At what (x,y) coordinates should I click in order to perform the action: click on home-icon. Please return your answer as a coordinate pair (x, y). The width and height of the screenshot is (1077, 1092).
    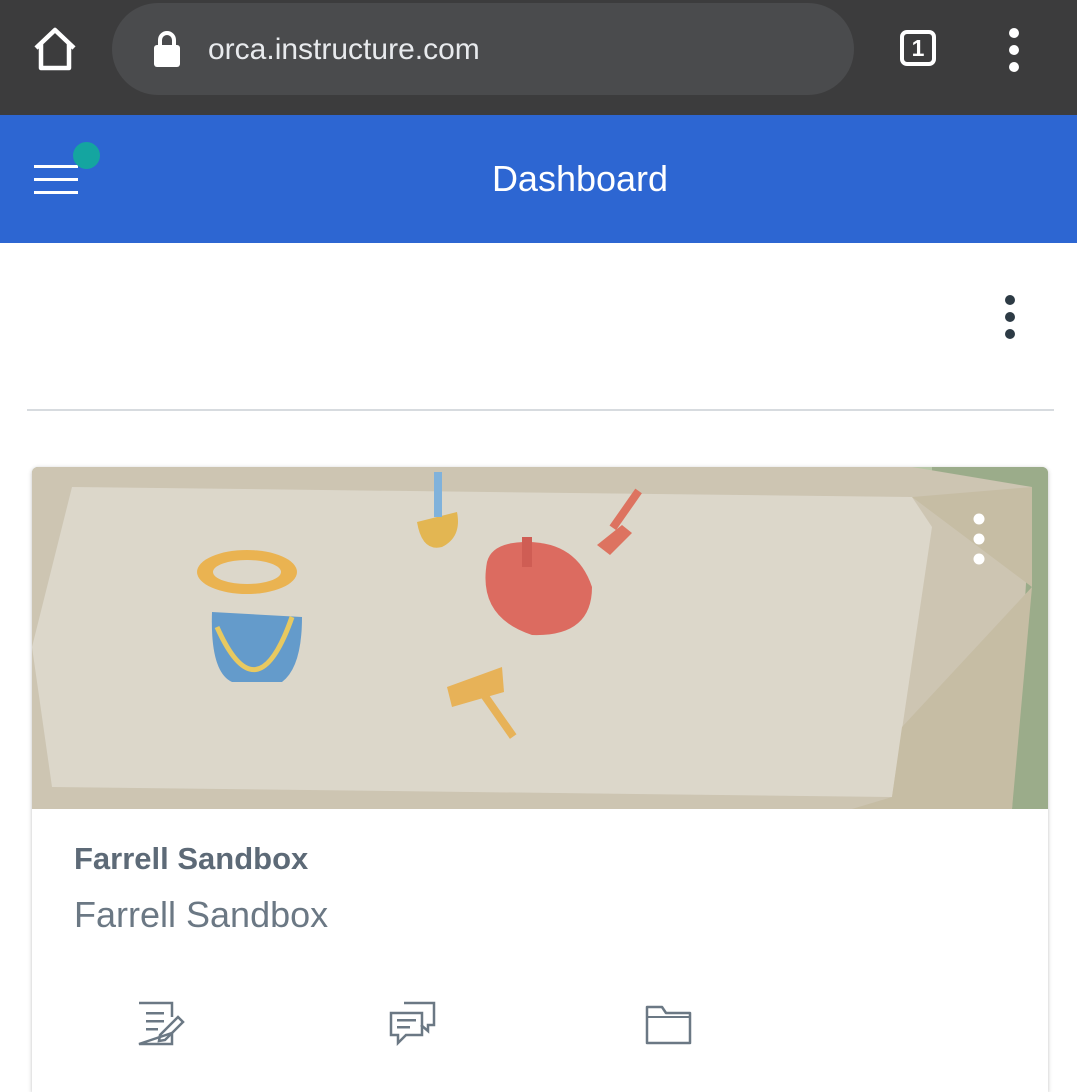
    Looking at the image, I should click on (55, 49).